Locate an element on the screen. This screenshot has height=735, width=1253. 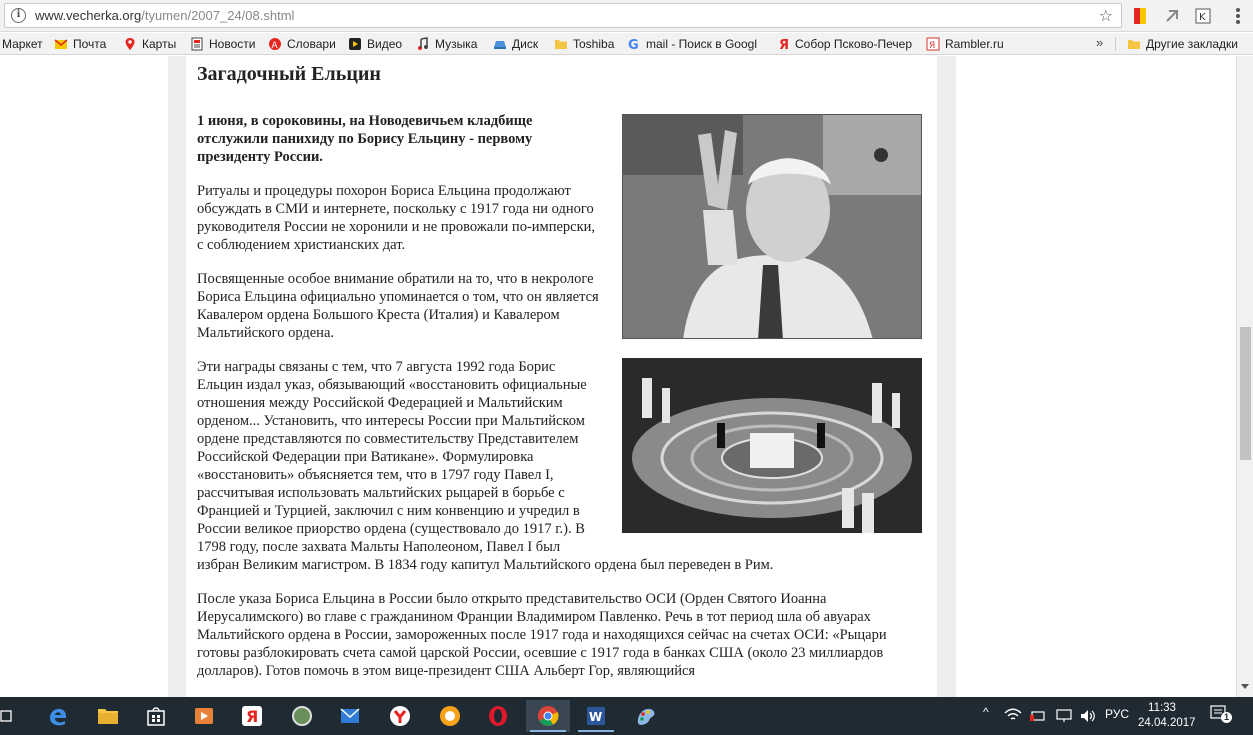
task-view-button is located at coordinates (11, 716).